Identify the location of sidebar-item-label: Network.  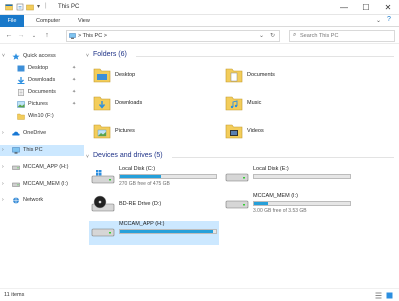
(33, 200).